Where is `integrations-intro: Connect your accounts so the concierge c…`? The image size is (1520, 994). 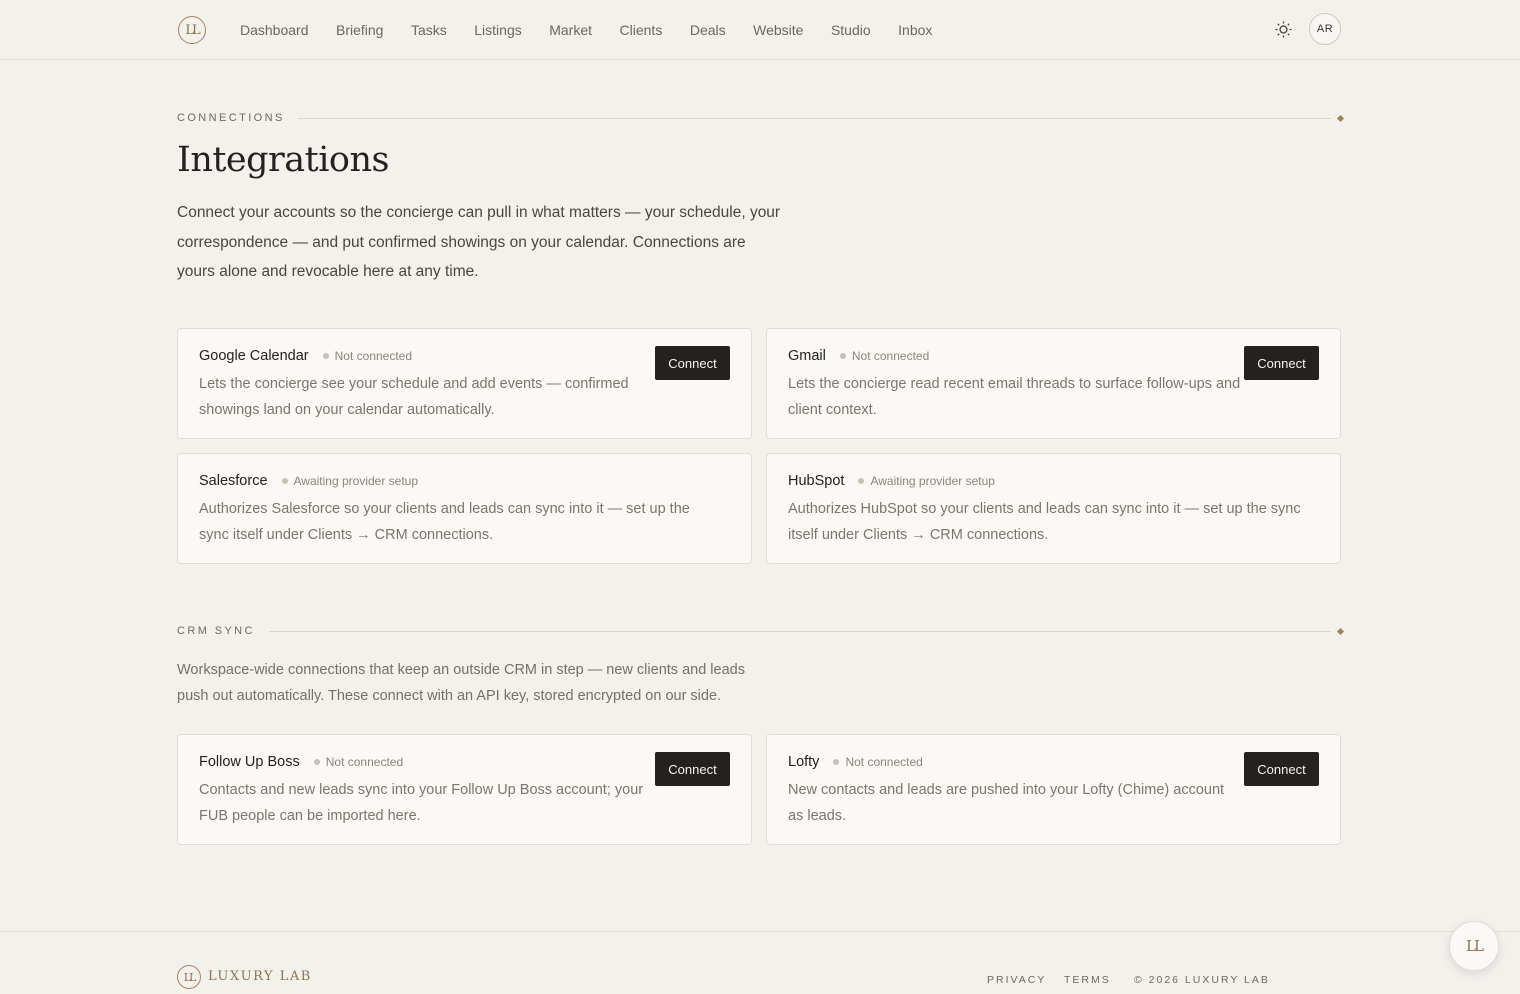 integrations-intro: Connect your accounts so the concierge c… is located at coordinates (479, 242).